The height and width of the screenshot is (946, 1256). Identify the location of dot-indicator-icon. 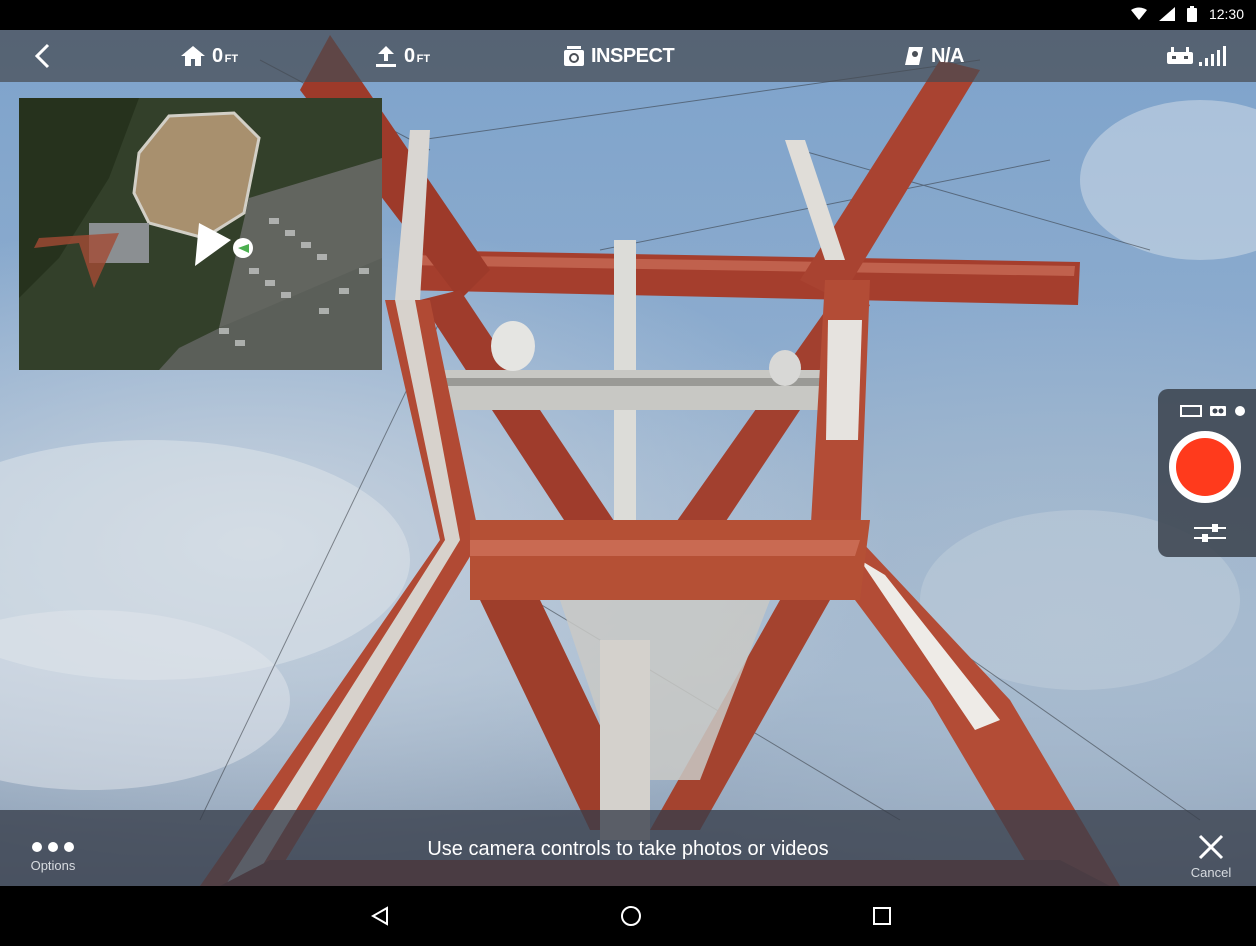
(1240, 411).